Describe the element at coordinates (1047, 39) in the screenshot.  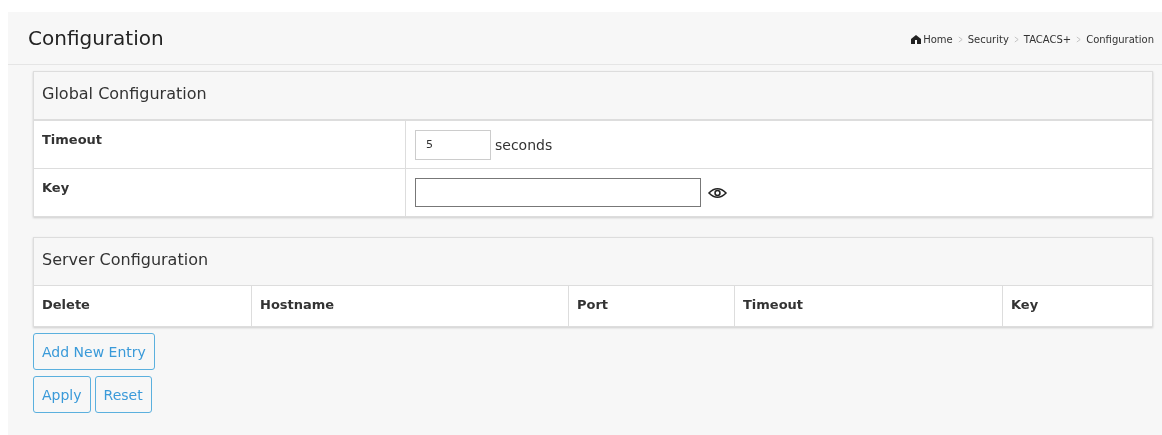
I see `breadcrumb-link: TACACS+` at that location.